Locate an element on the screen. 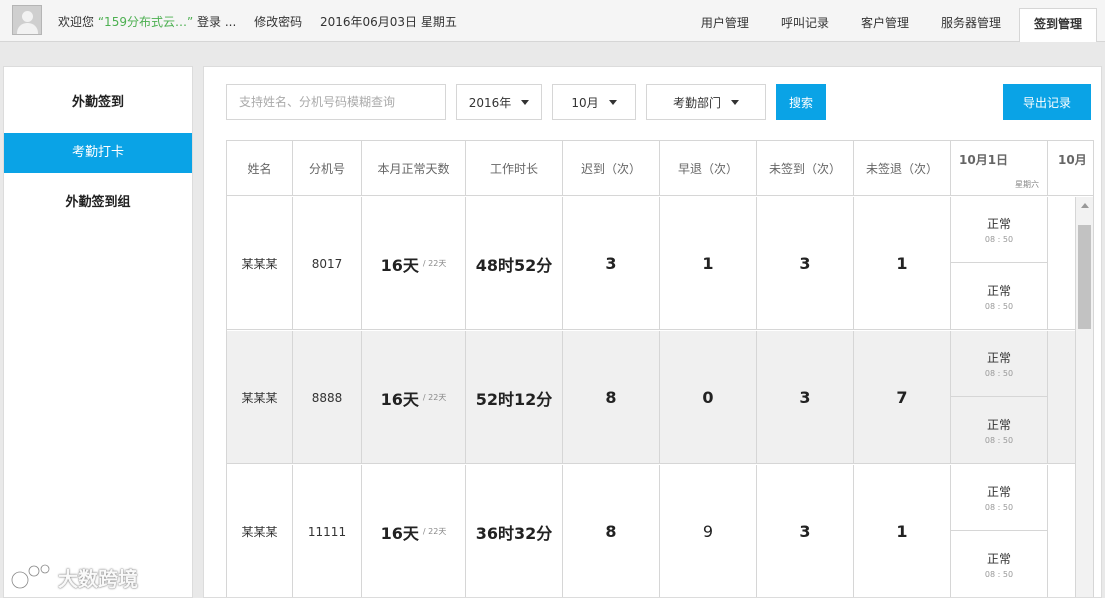  welcome-prefix: 欢迎您 is located at coordinates (76, 22).